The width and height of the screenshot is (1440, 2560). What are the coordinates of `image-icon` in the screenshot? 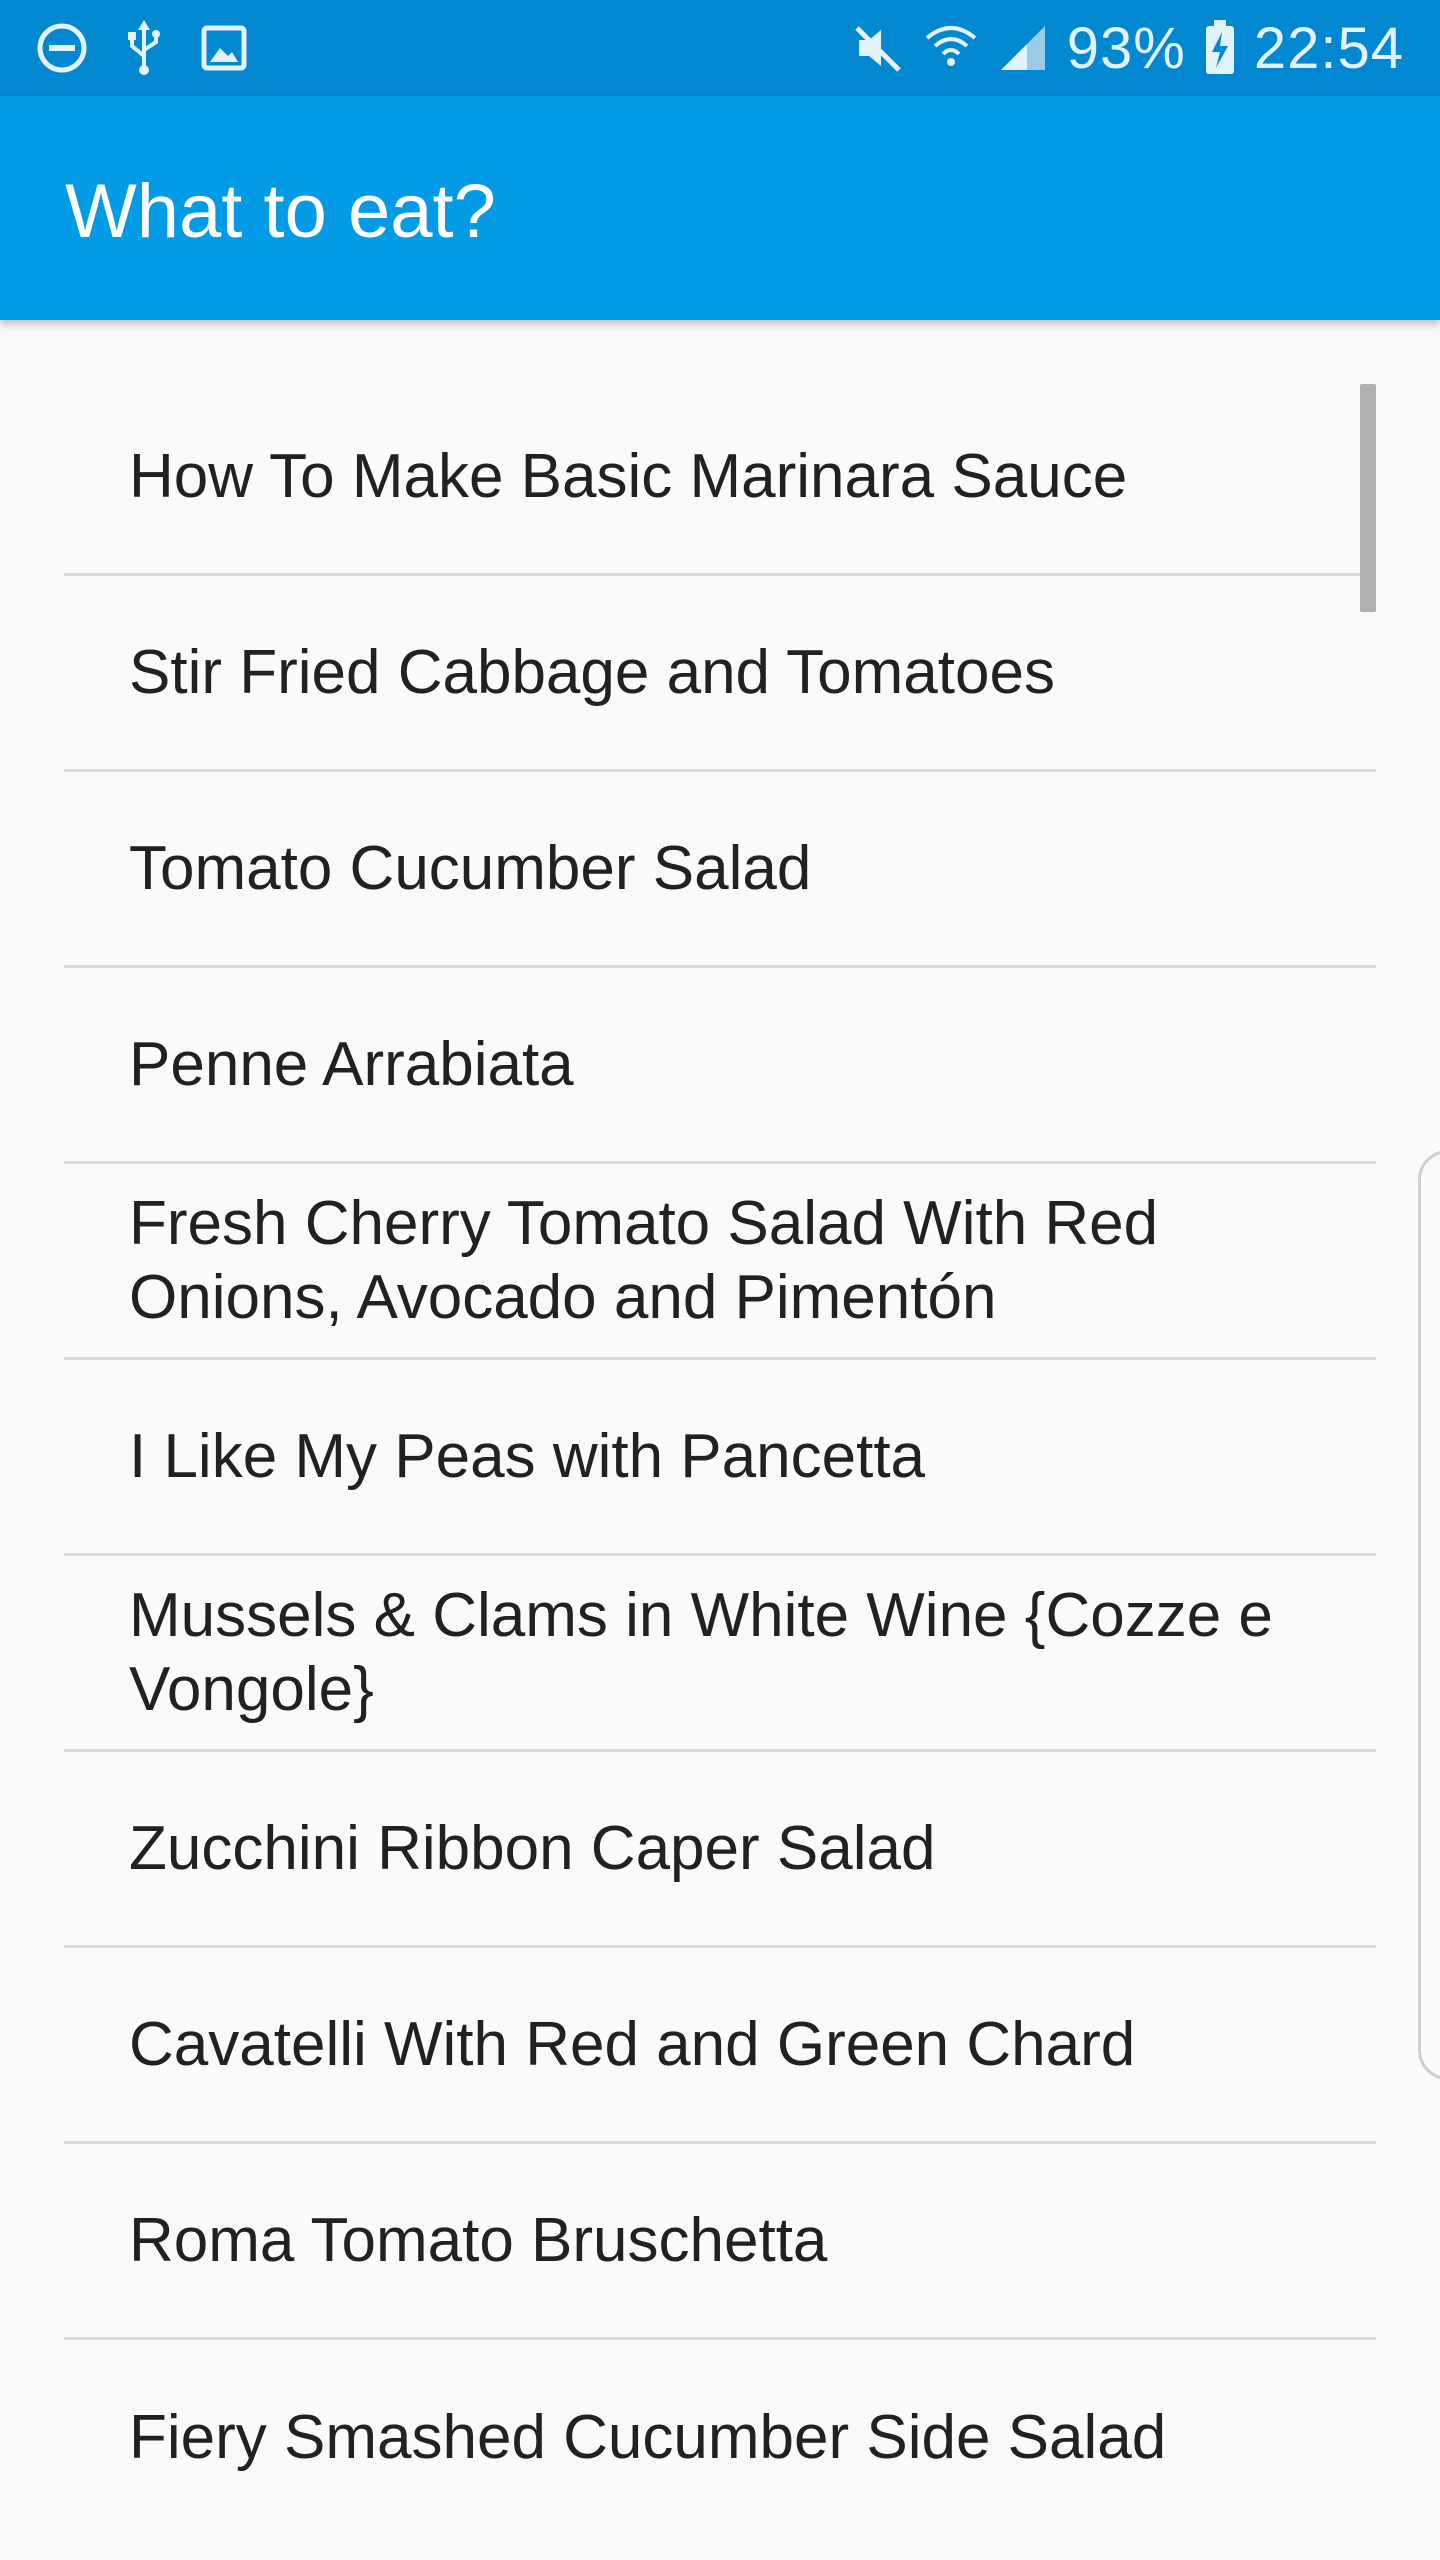 It's located at (224, 48).